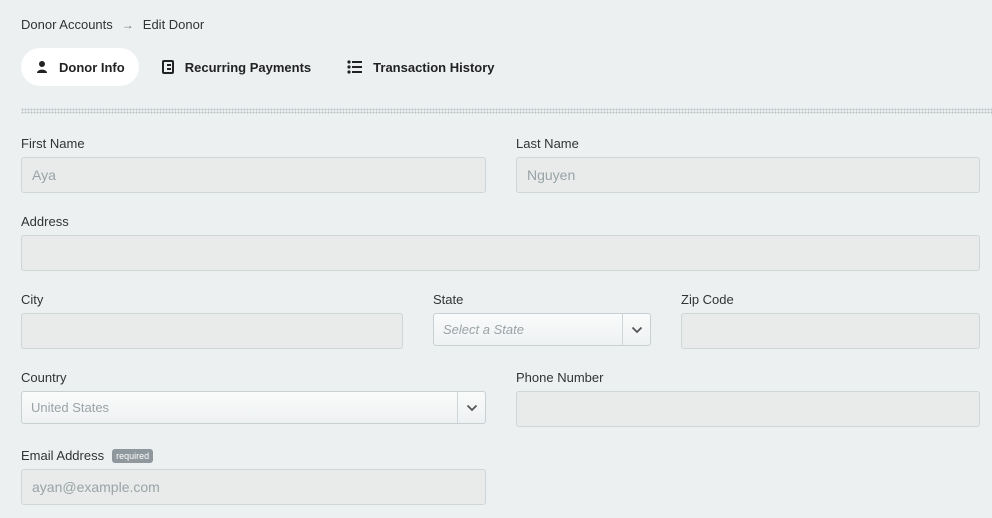  I want to click on last-name-label: Last Name, so click(547, 143).